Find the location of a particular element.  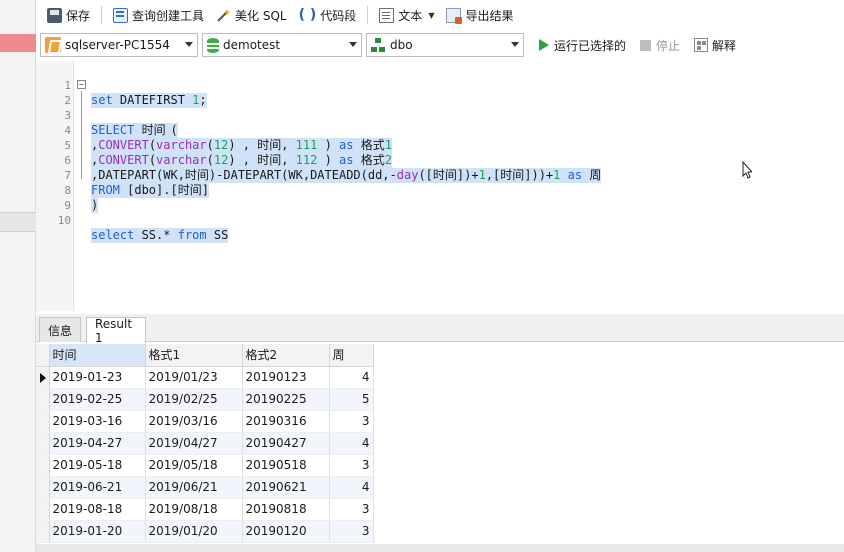

code-snippet-label: 代码段 is located at coordinates (338, 15).